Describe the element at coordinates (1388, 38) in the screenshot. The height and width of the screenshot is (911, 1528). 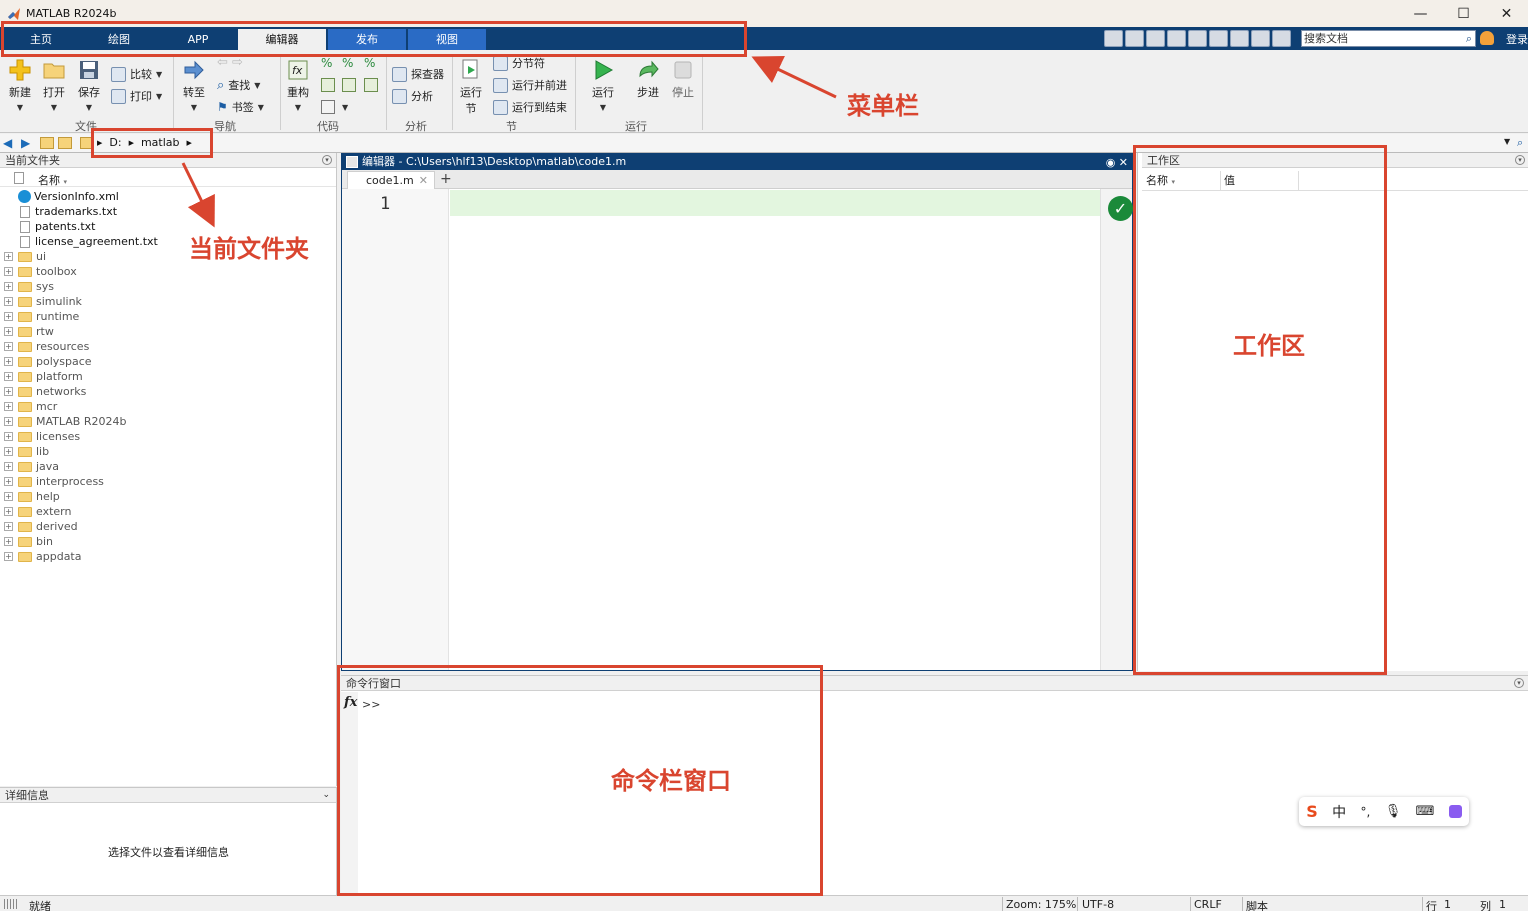
I see `search-docs-input: 搜索文档 ⌕` at that location.